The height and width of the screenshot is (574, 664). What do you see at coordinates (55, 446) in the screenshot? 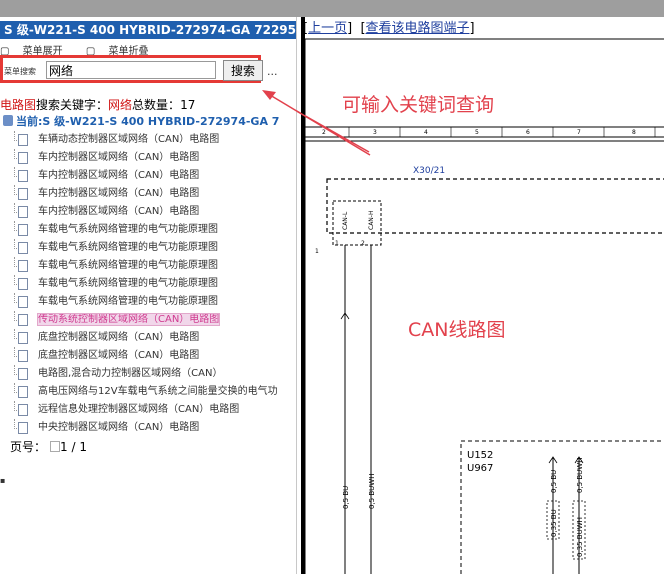
I see `page-select` at bounding box center [55, 446].